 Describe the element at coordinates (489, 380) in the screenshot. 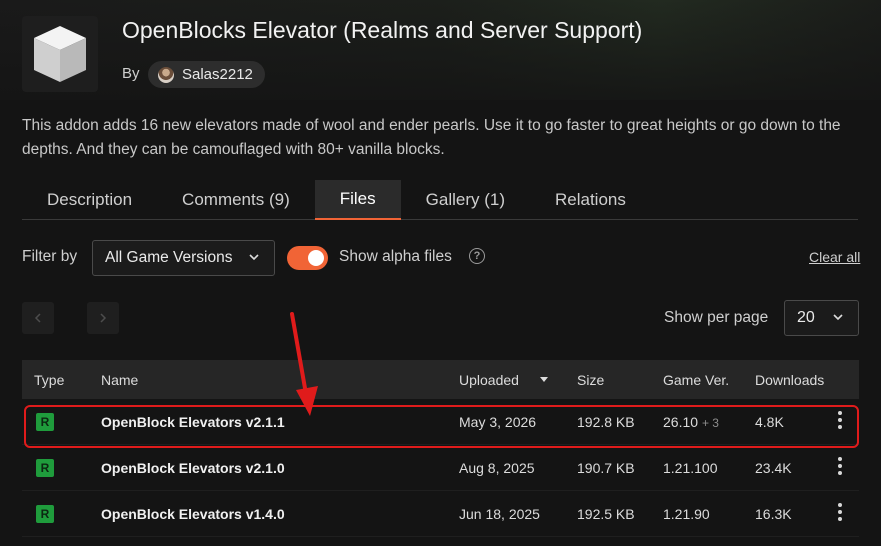

I see `header-uploaded: Uploaded` at that location.